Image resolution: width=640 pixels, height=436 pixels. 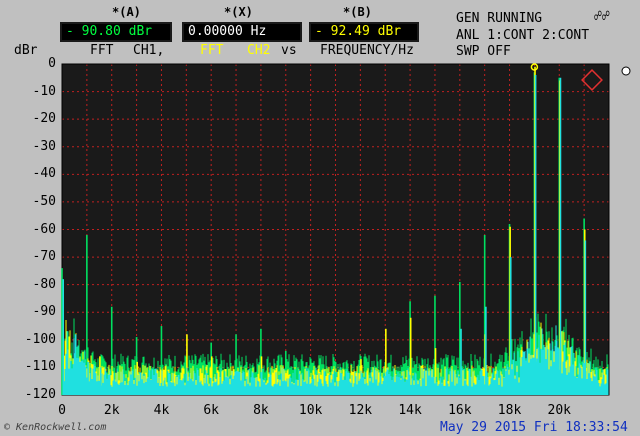 What do you see at coordinates (534, 427) in the screenshot?
I see `timestamp: May 29 2015 Fri 18:33:54` at bounding box center [534, 427].